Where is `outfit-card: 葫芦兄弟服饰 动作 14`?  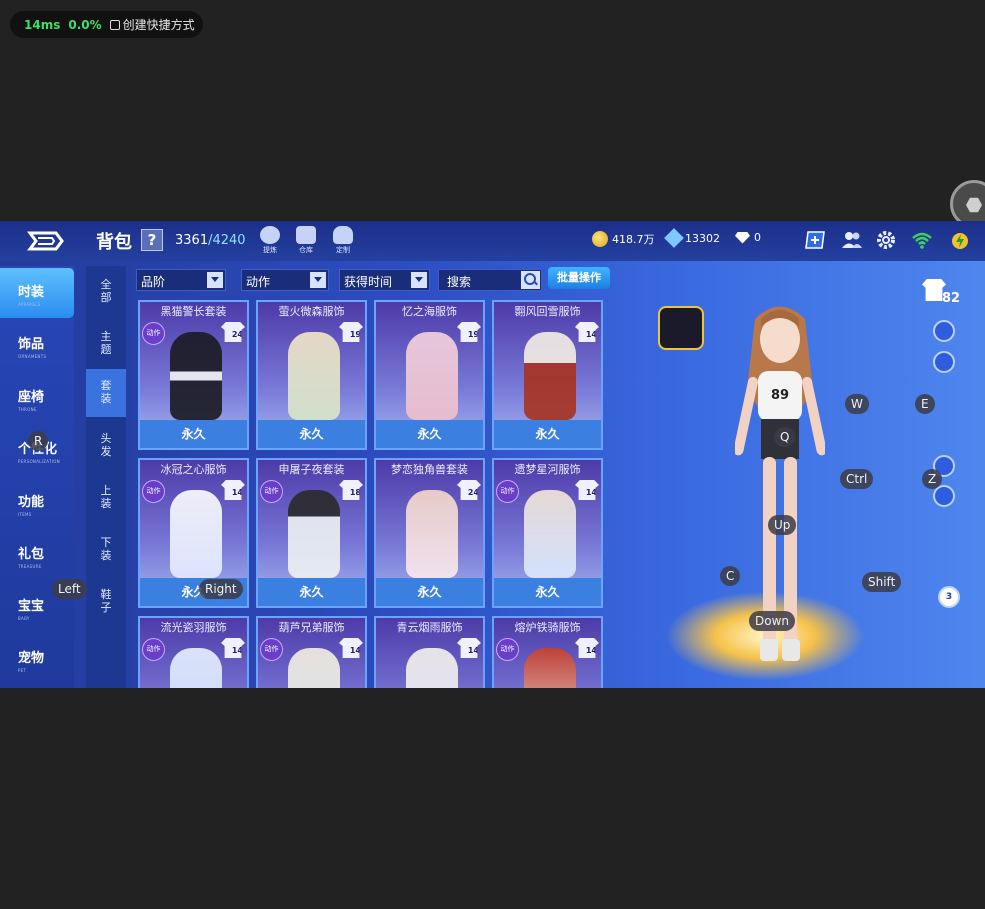
outfit-card: 葫芦兄弟服饰 动作 14 is located at coordinates (311, 652).